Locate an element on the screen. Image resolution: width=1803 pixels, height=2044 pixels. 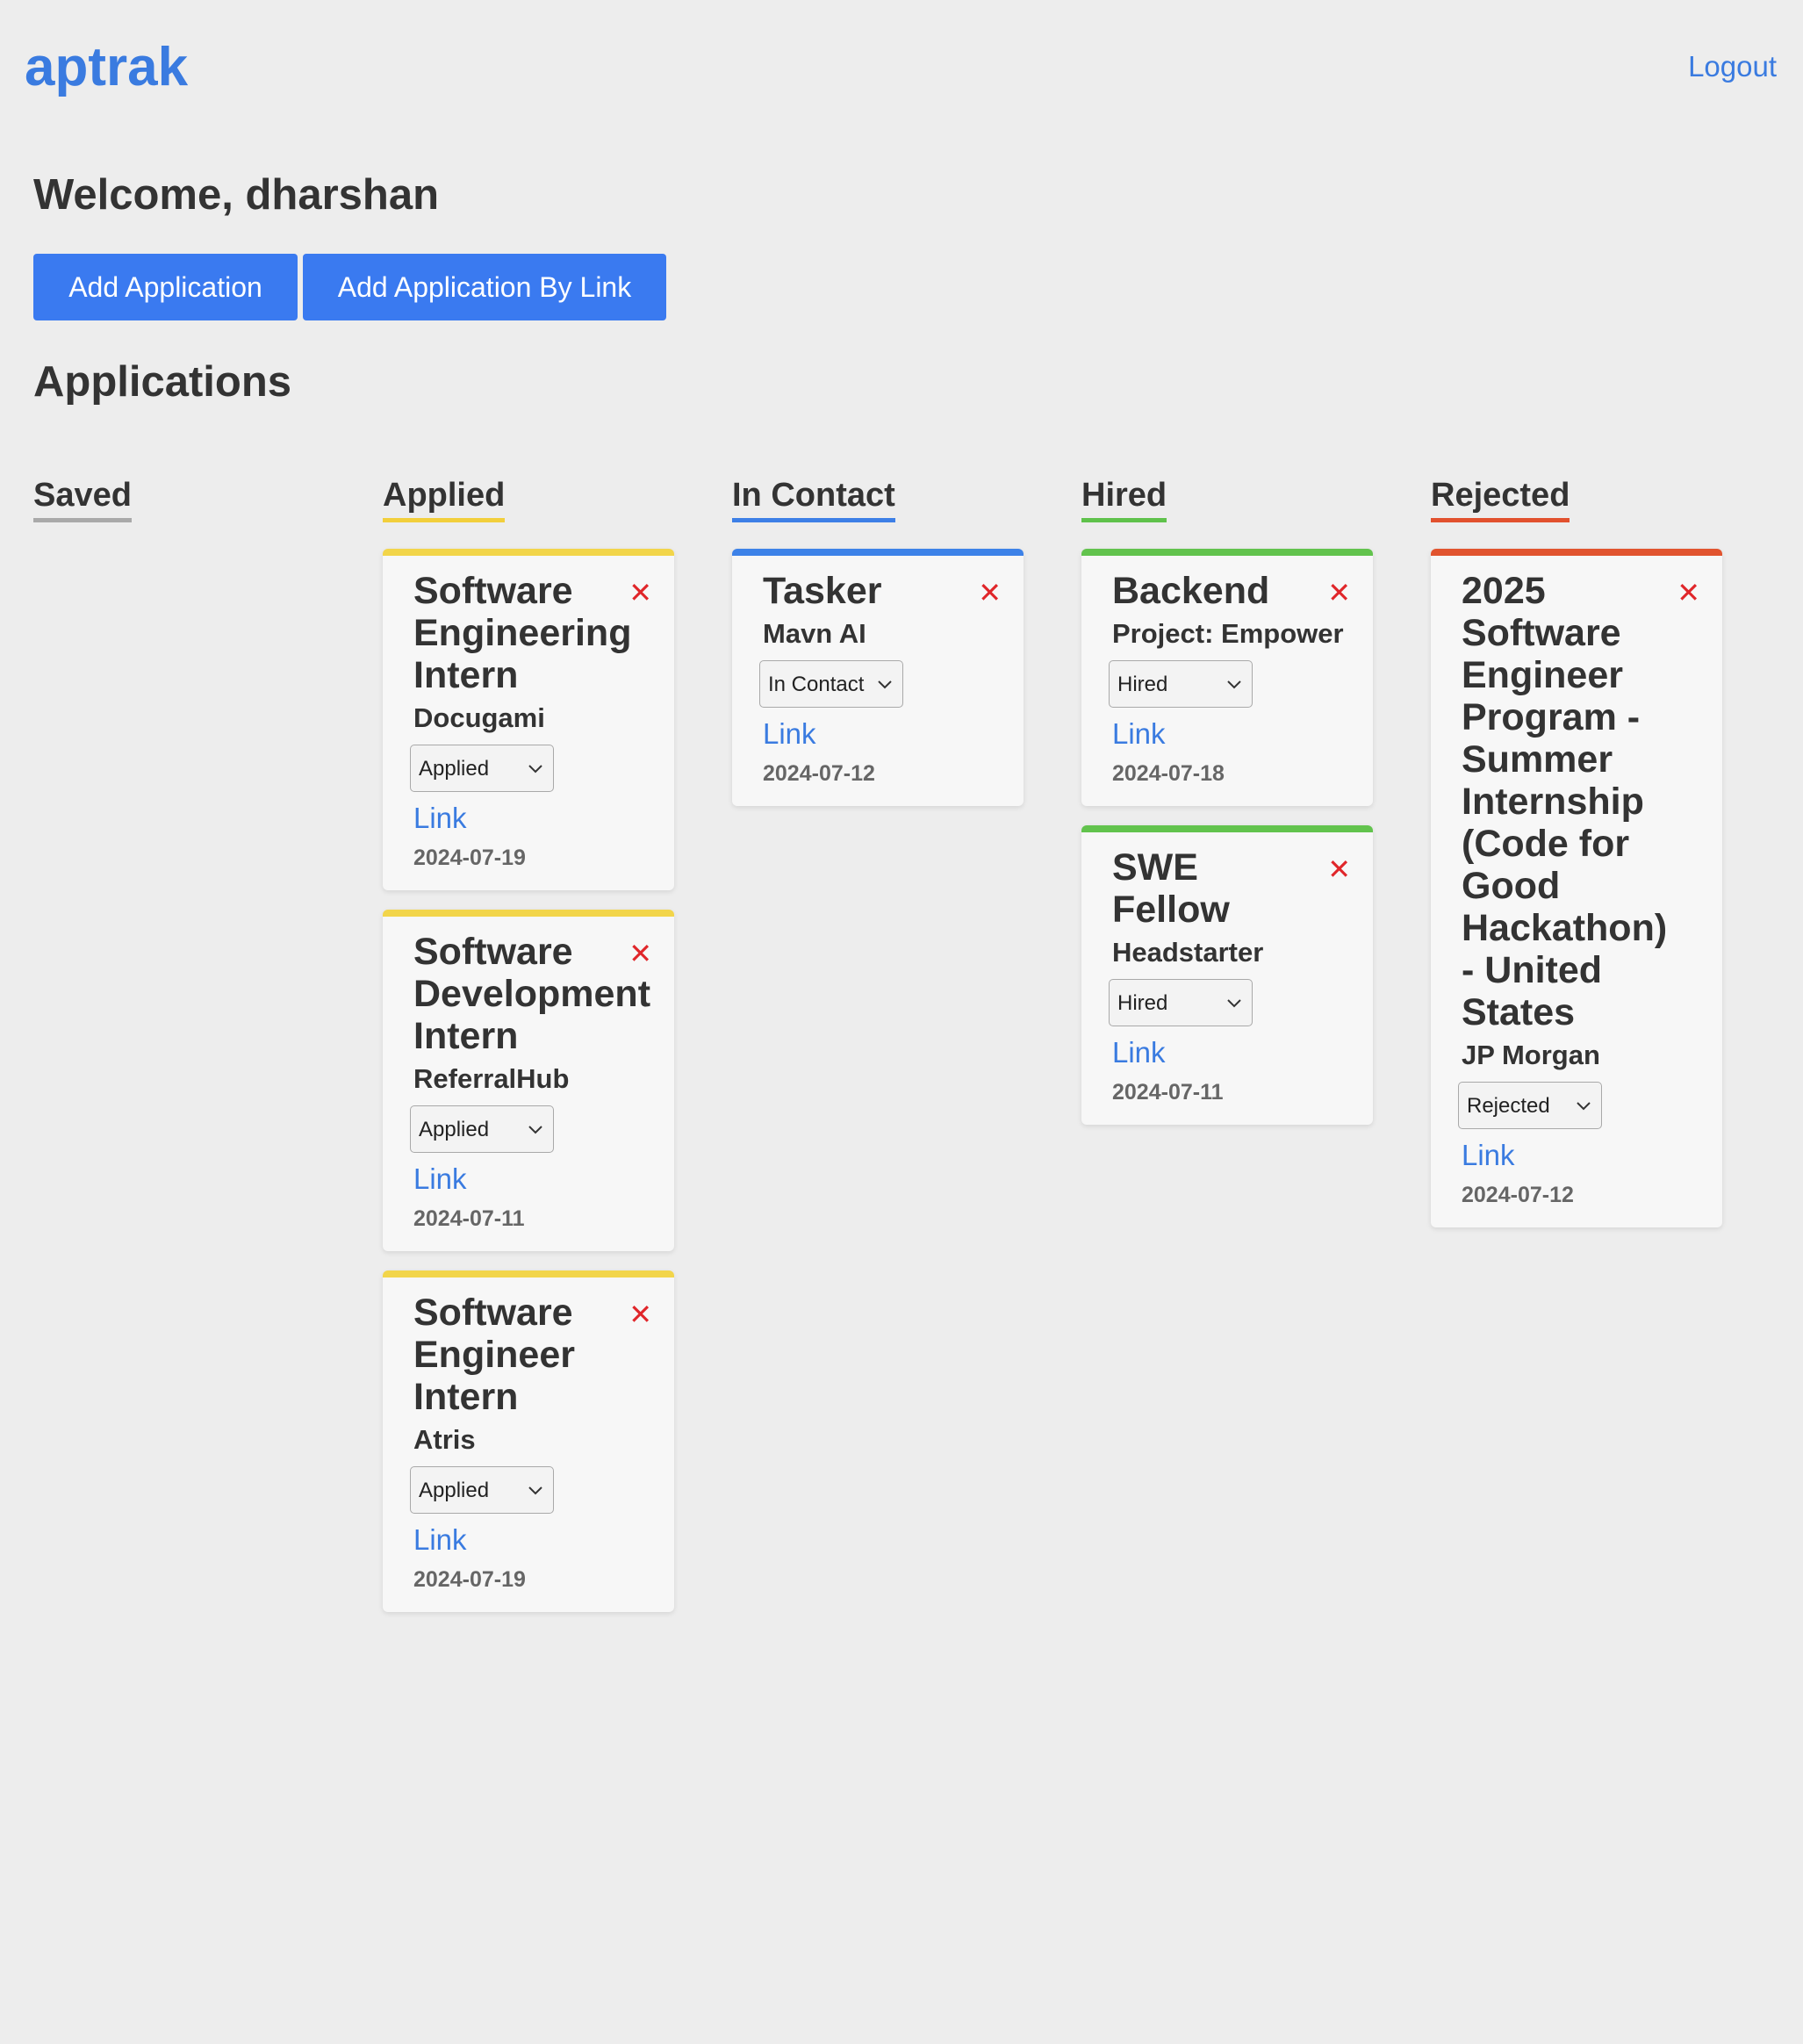
column-saved: Saved is located at coordinates (181, 511).